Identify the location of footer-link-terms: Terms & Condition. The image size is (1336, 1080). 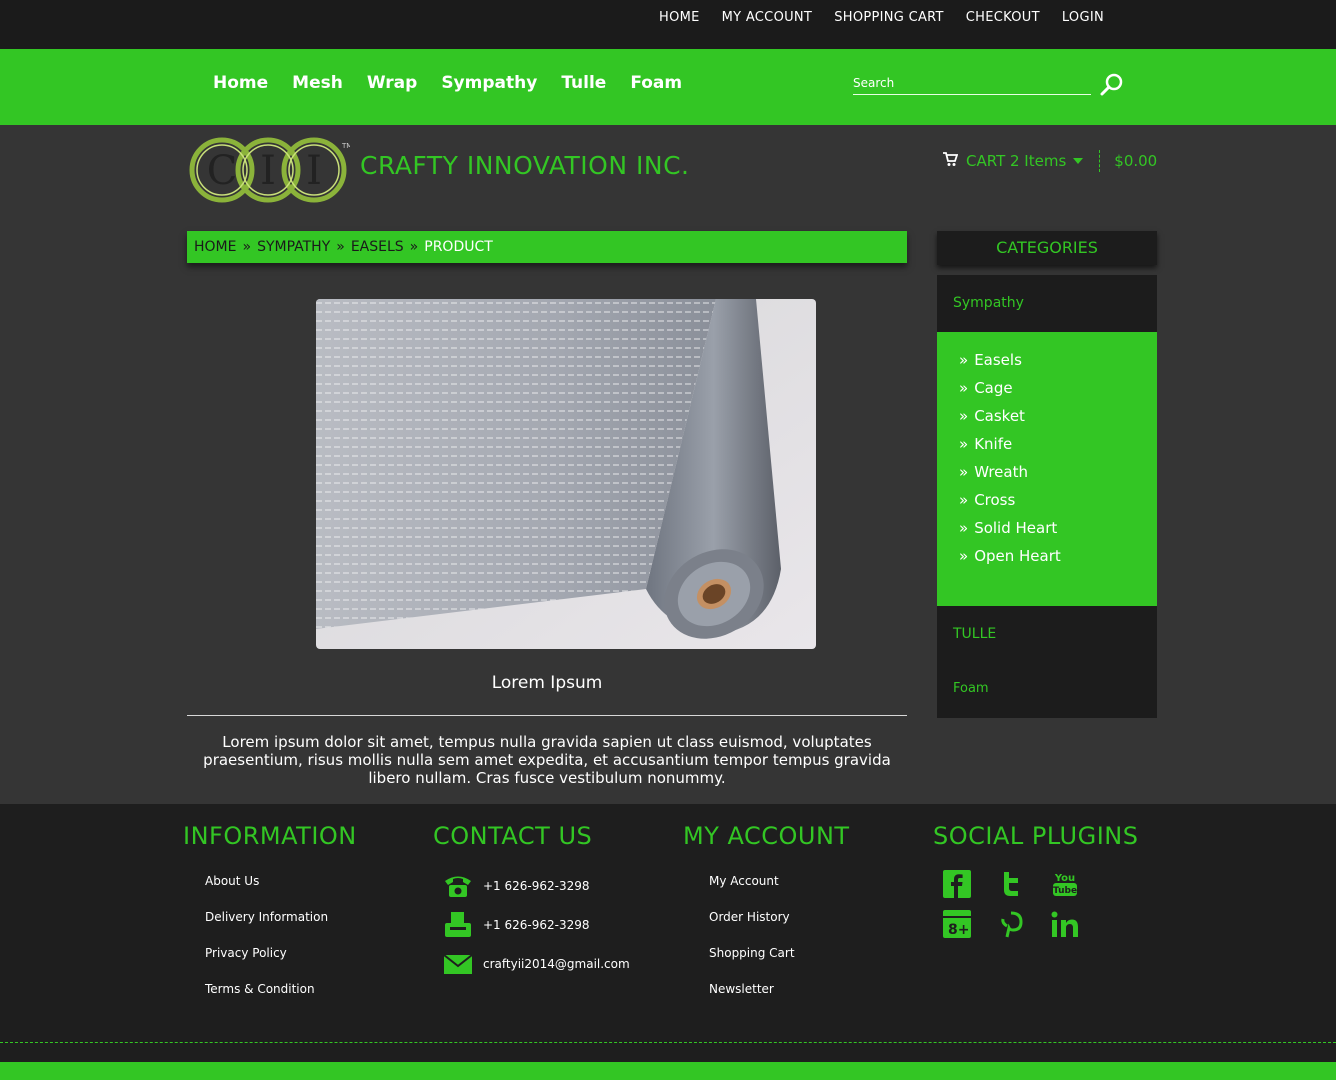
(281, 1000).